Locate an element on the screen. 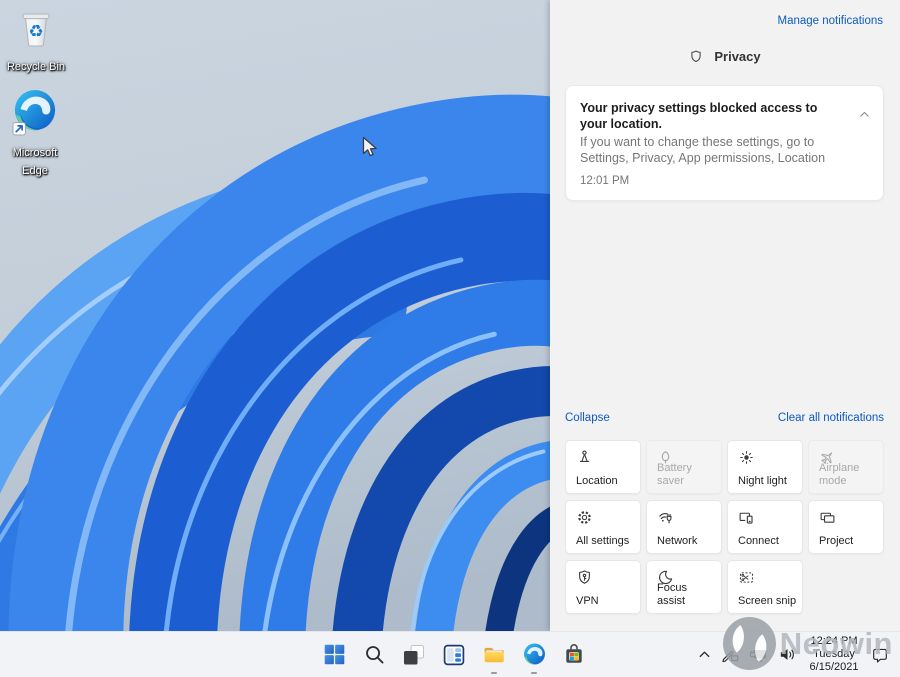 This screenshot has height=677, width=900. tile-battery-saver: Battery saver is located at coordinates (684, 467).